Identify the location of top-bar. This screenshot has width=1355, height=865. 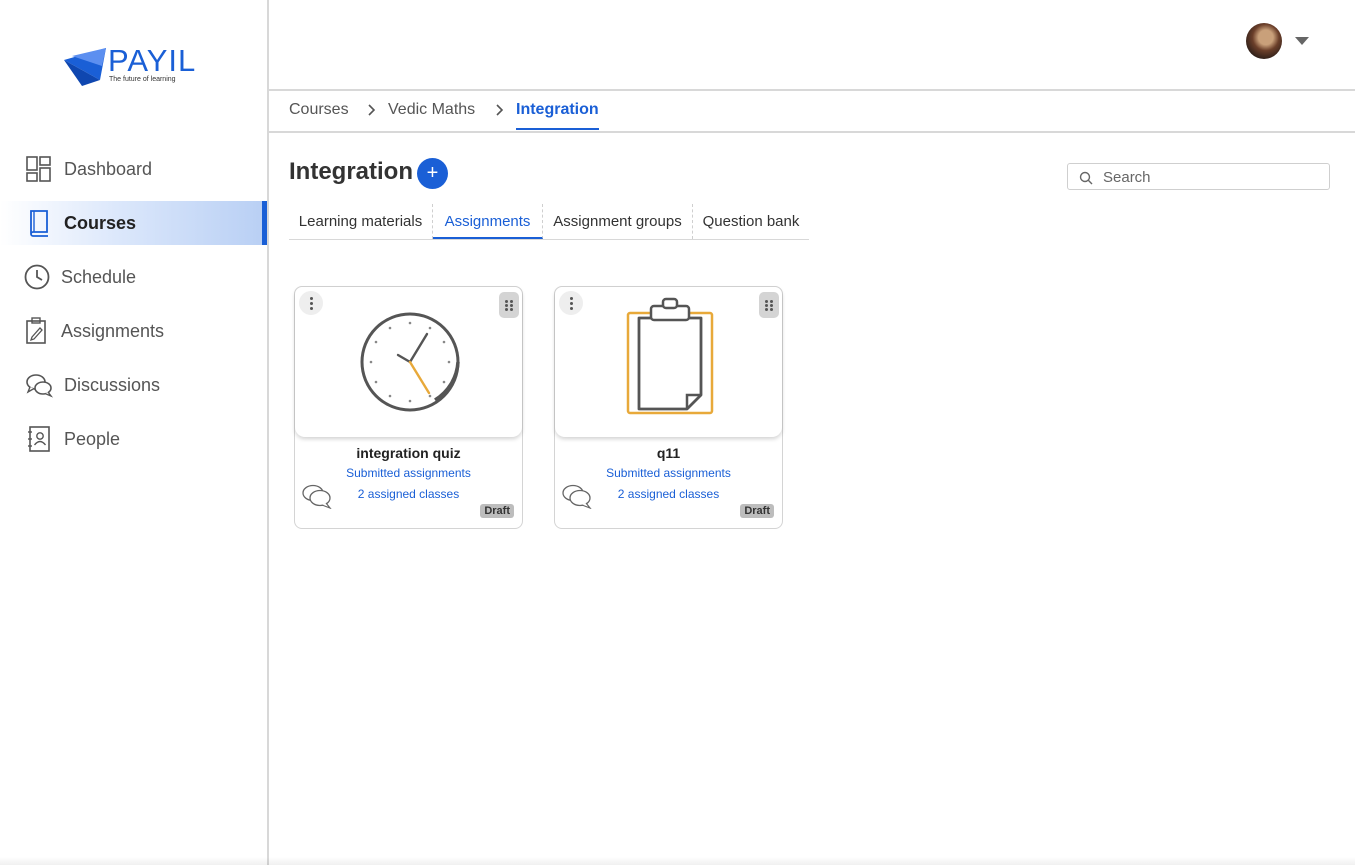
(812, 45).